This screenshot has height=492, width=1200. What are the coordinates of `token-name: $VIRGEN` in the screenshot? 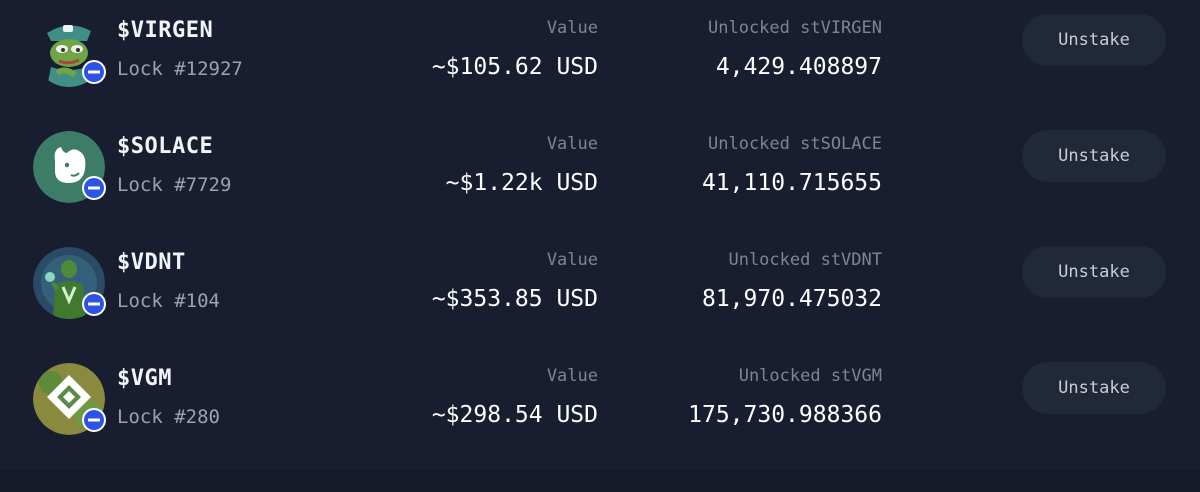 It's located at (165, 30).